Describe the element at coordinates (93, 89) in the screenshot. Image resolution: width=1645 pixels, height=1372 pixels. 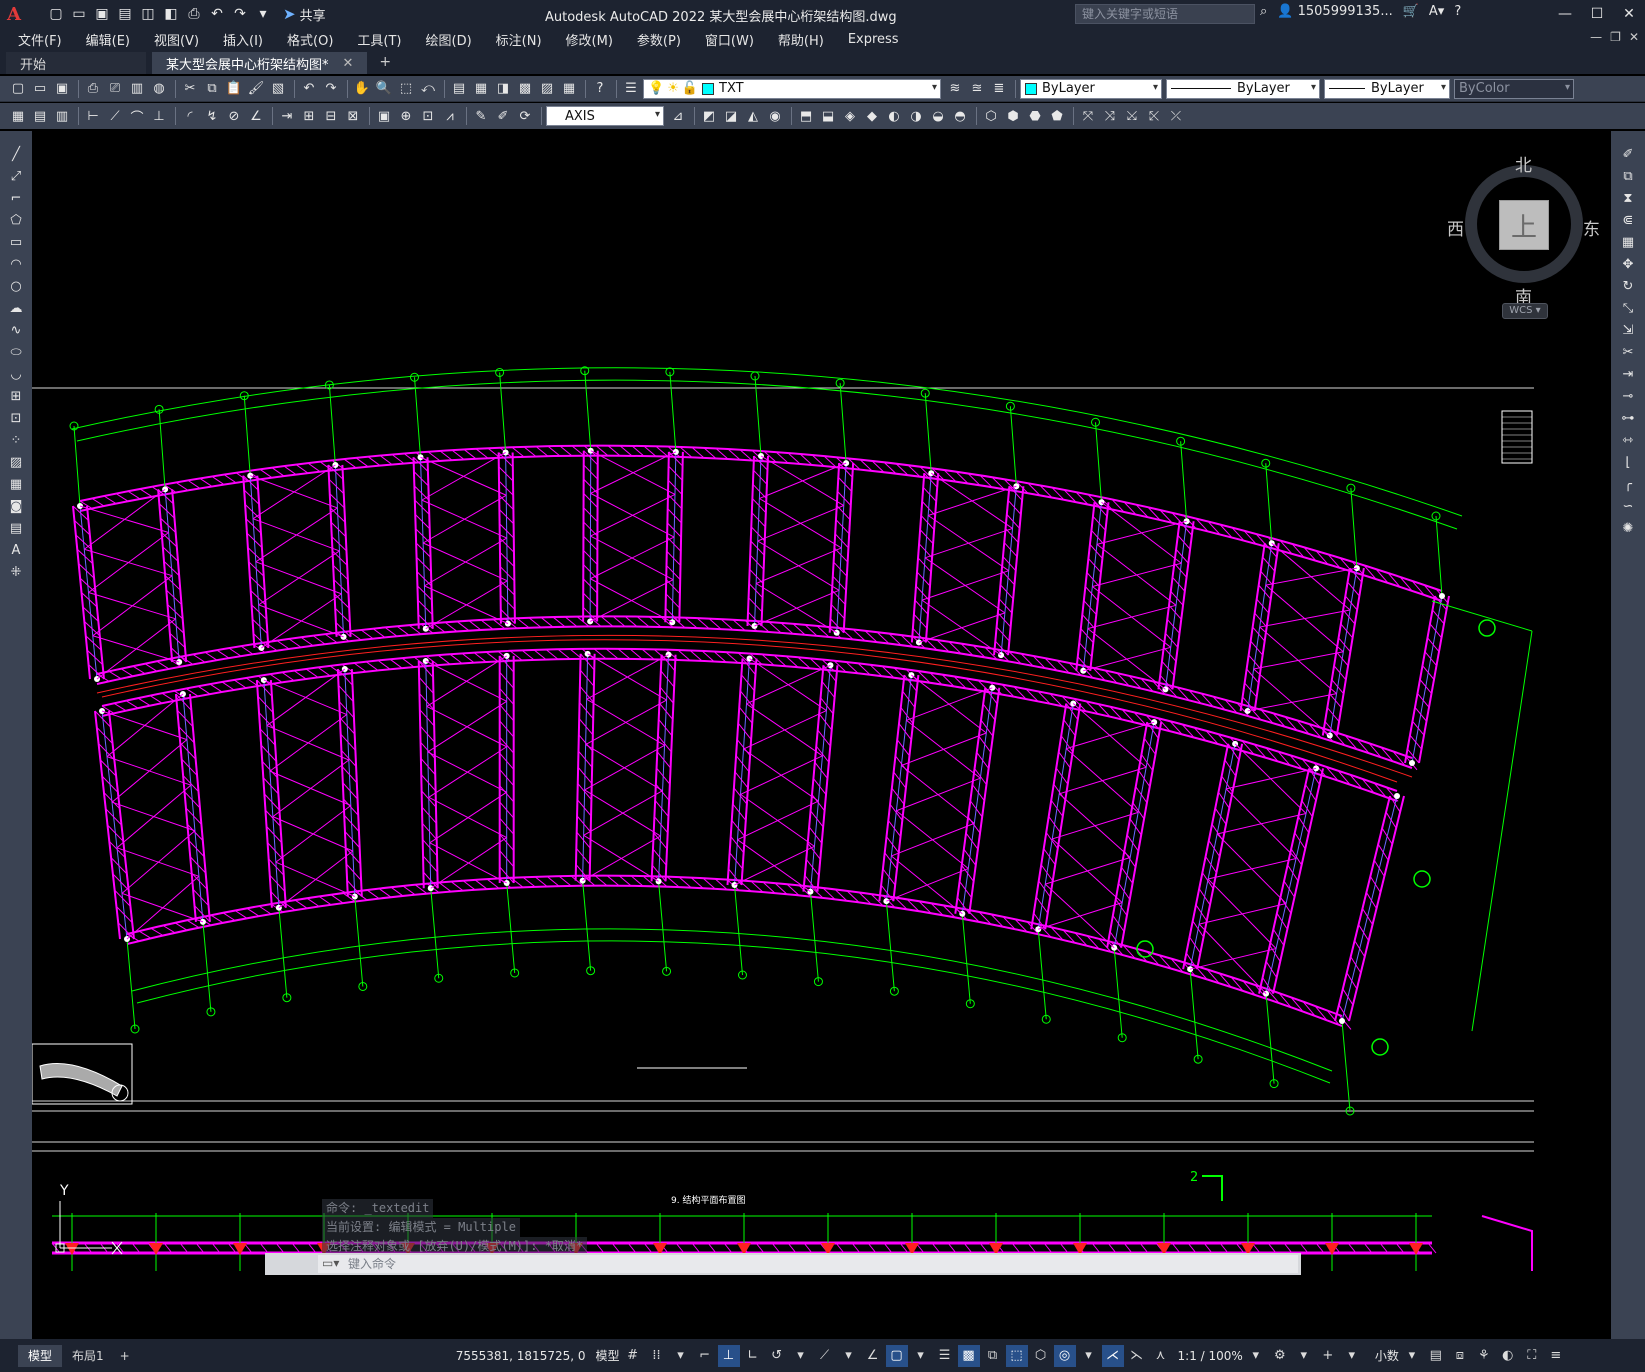
I see `print-icon: ⎙` at that location.